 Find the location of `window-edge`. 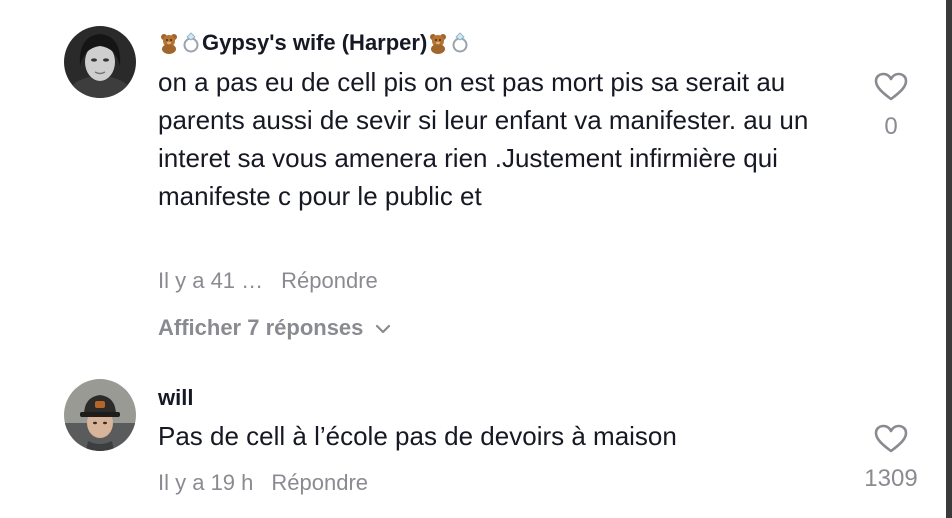

window-edge is located at coordinates (949, 259).